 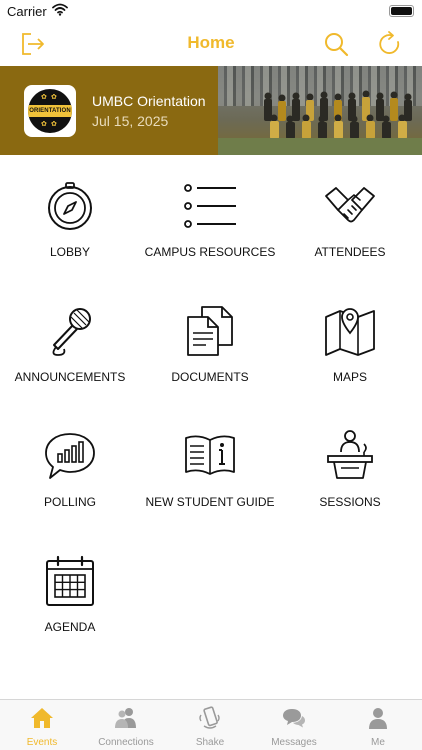 I want to click on event-date: Jul 15, 2025, so click(x=130, y=121).